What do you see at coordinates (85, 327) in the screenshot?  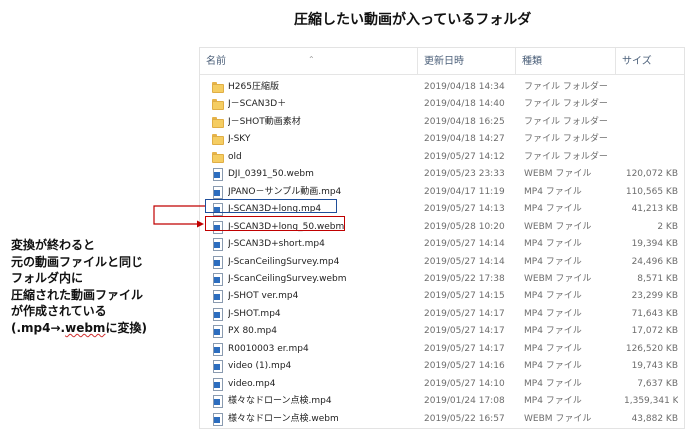 I see `callout-webm-word: webm` at bounding box center [85, 327].